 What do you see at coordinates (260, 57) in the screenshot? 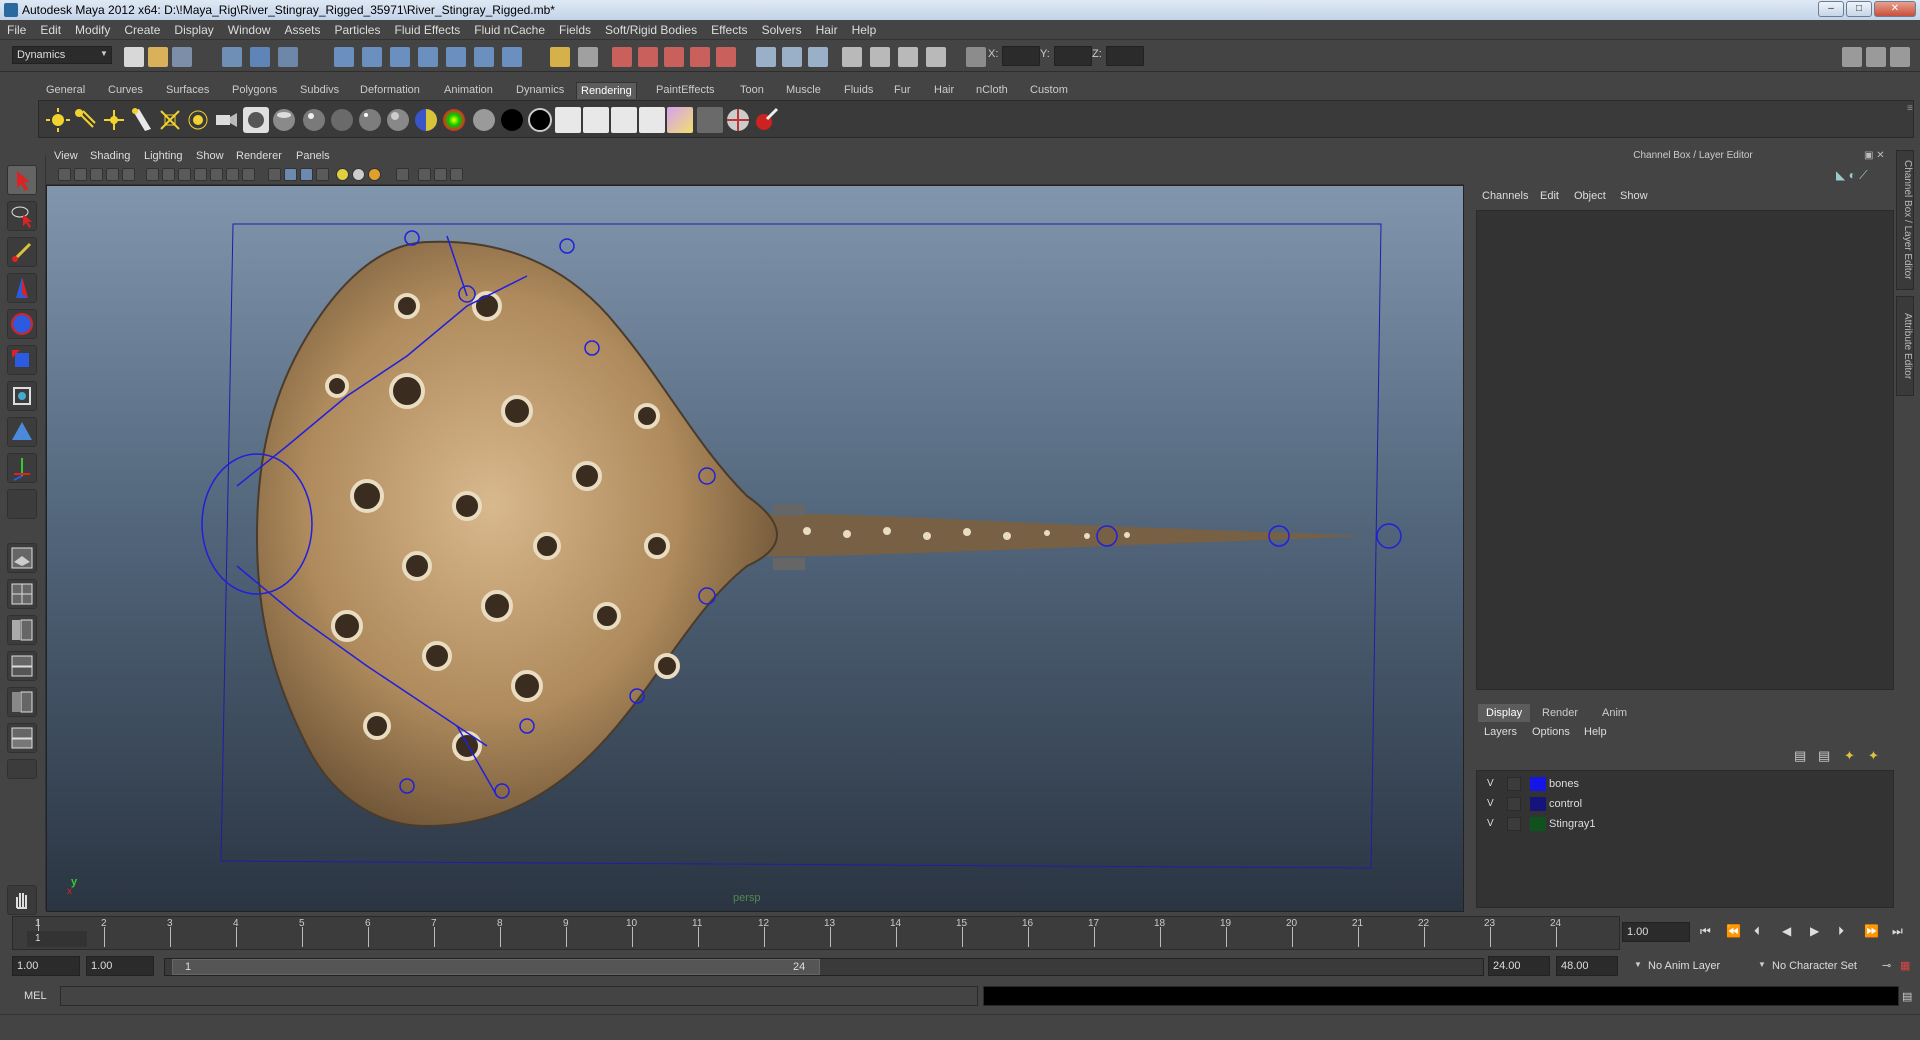
I see `select-object-icon` at bounding box center [260, 57].